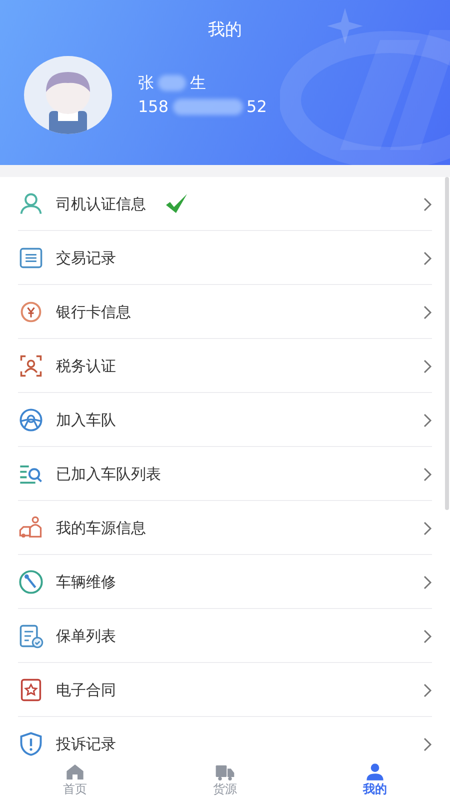 This screenshot has width=450, height=800. I want to click on menu-item: 交易记录, so click(225, 258).